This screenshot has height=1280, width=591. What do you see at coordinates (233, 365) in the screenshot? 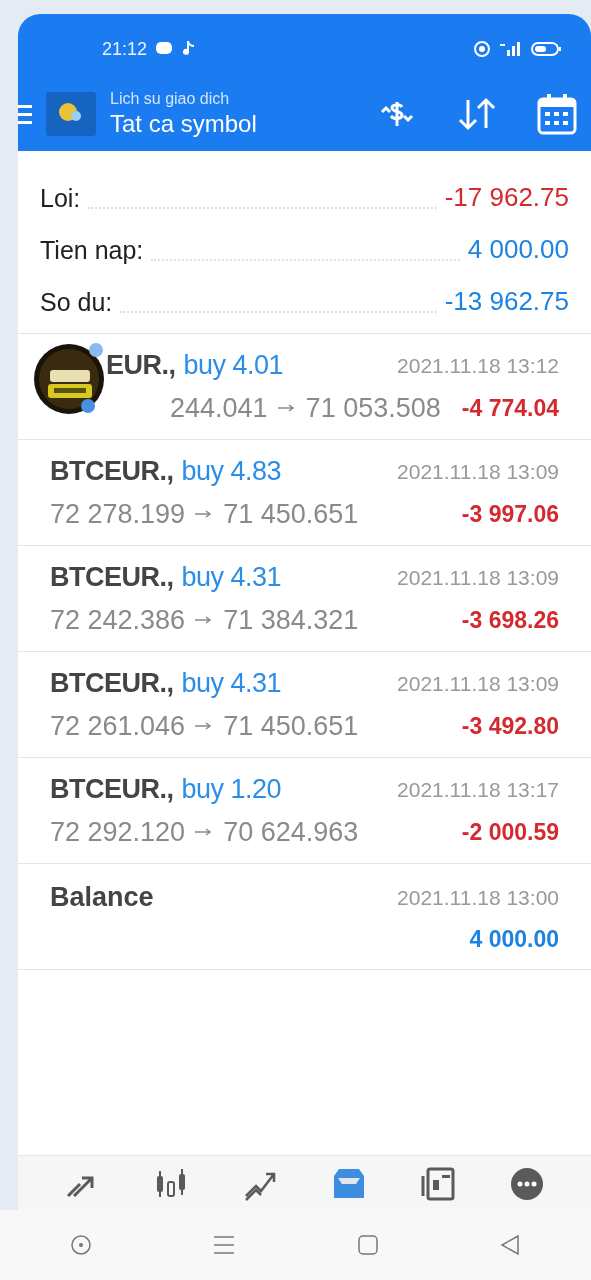
I see `order-type-text: buy 4.01` at bounding box center [233, 365].